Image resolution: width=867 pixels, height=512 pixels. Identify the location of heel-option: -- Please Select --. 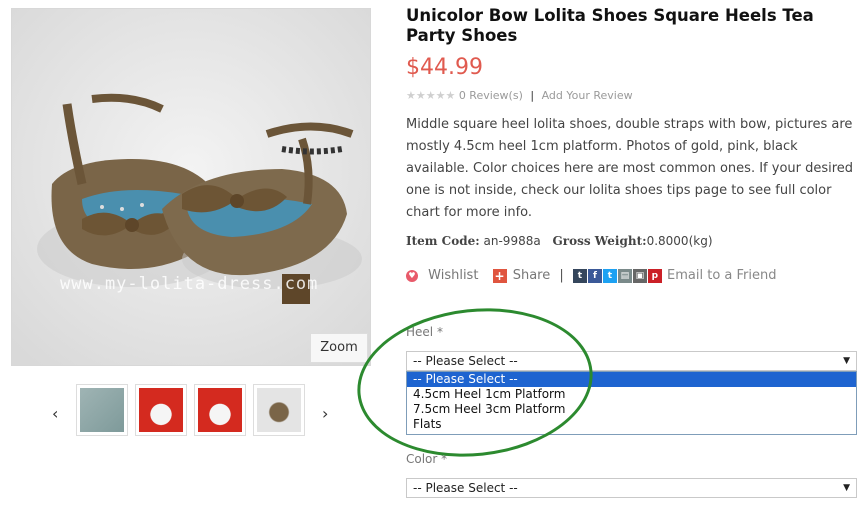
(631, 379).